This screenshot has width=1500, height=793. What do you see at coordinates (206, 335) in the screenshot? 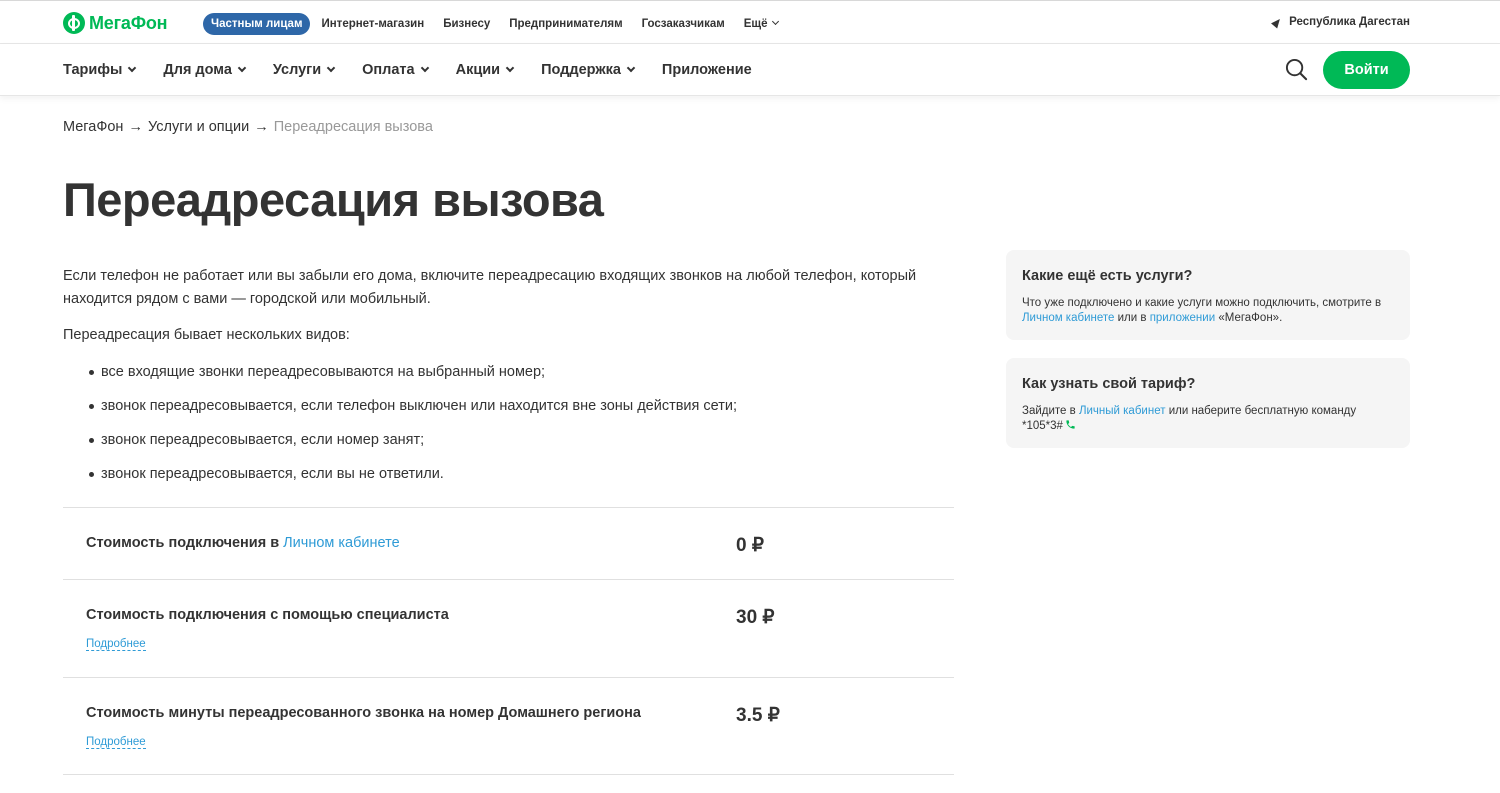
I see `types-intro: Переадресация бывает нескольких видов:` at bounding box center [206, 335].